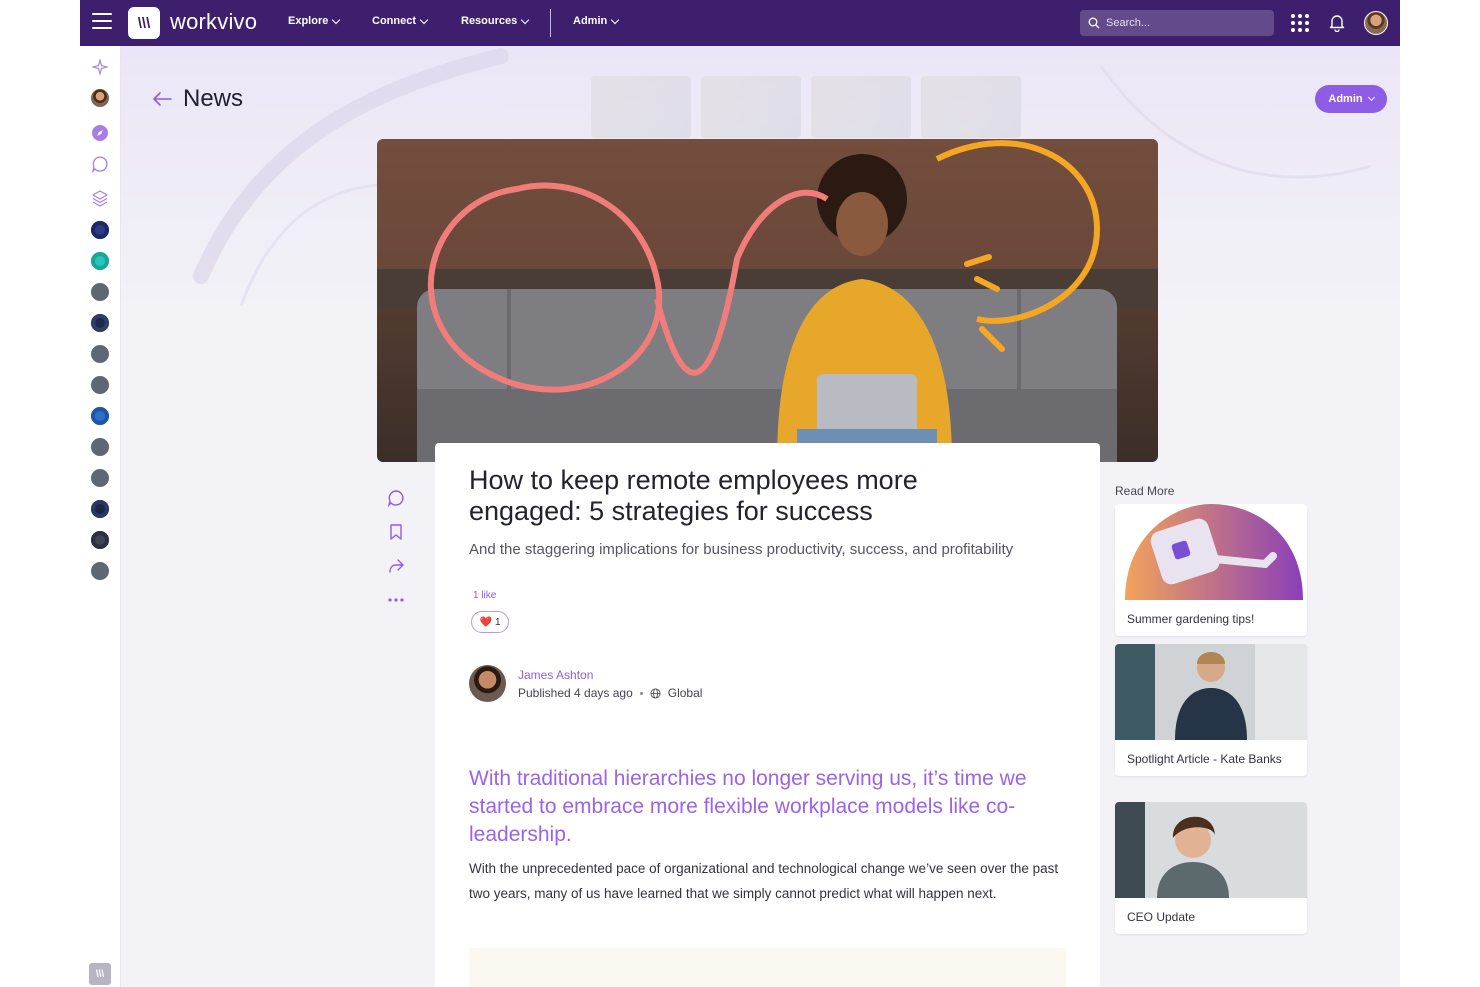 The height and width of the screenshot is (987, 1480). Describe the element at coordinates (213, 22) in the screenshot. I see `brand-name: workvivo` at that location.